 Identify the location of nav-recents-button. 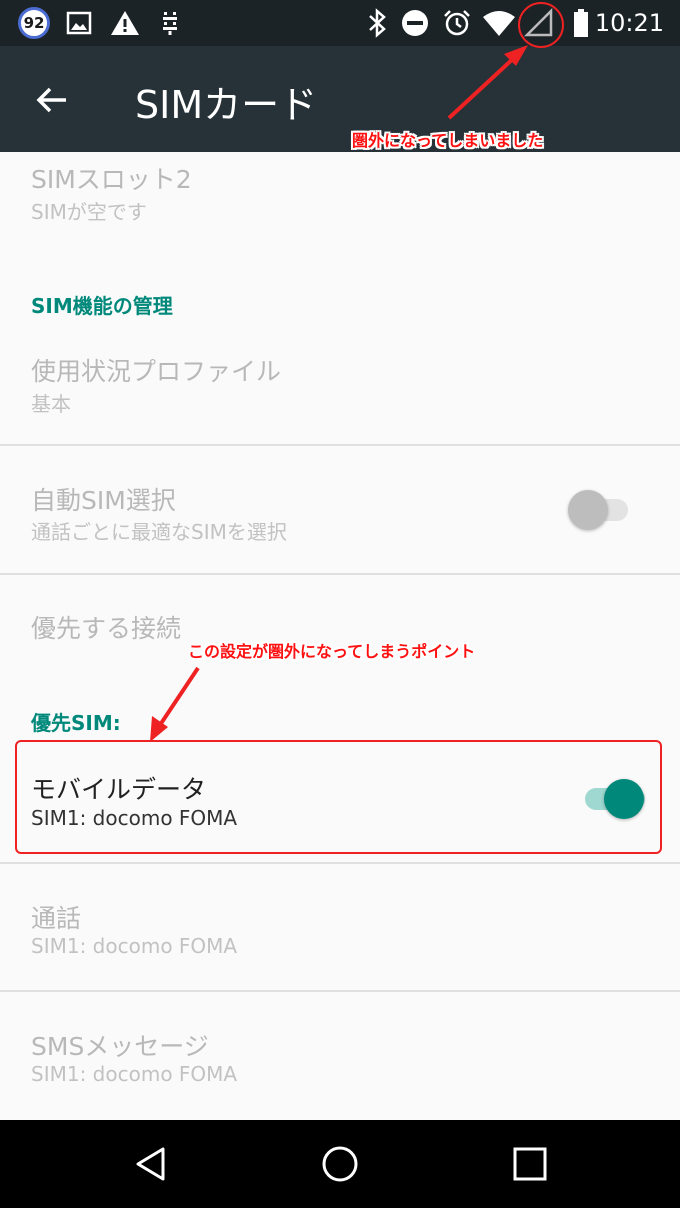
(530, 1164).